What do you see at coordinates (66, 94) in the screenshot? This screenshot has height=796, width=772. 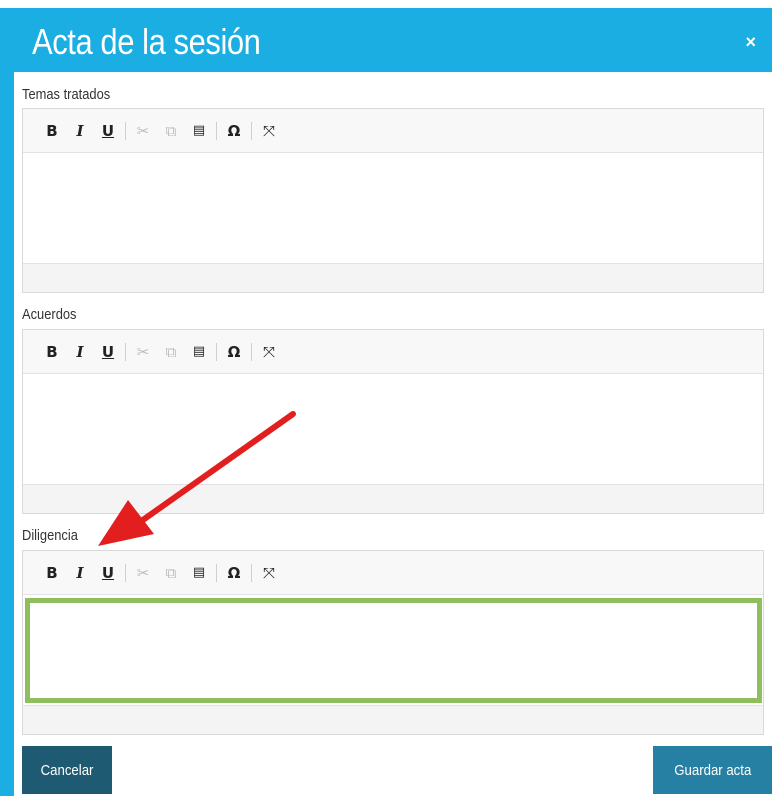 I see `field-label-temas-tratados: Temas tratados` at bounding box center [66, 94].